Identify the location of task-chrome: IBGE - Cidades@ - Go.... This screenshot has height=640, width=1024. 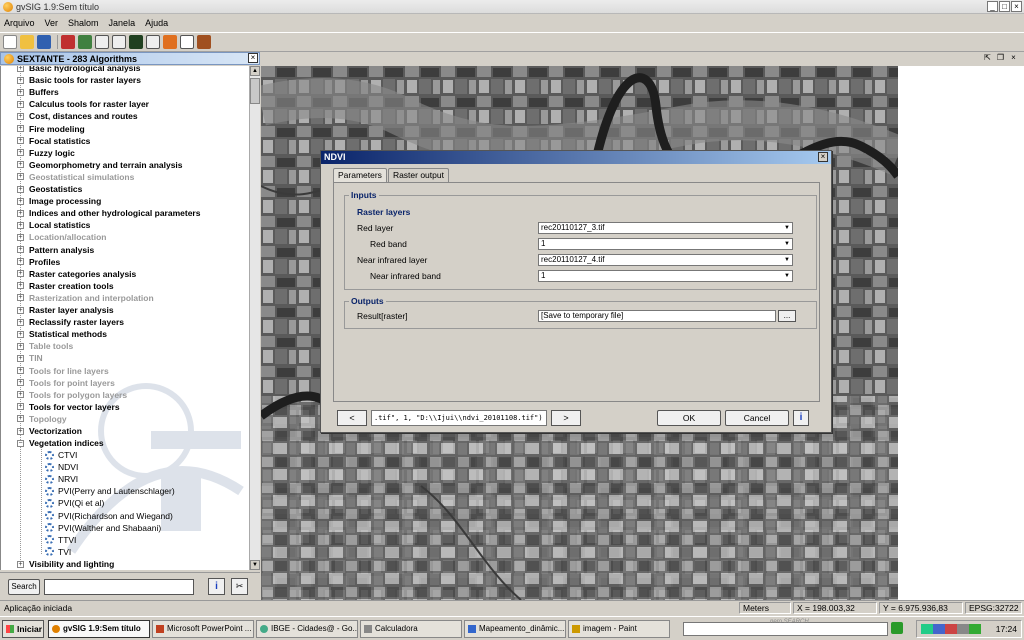
(307, 629).